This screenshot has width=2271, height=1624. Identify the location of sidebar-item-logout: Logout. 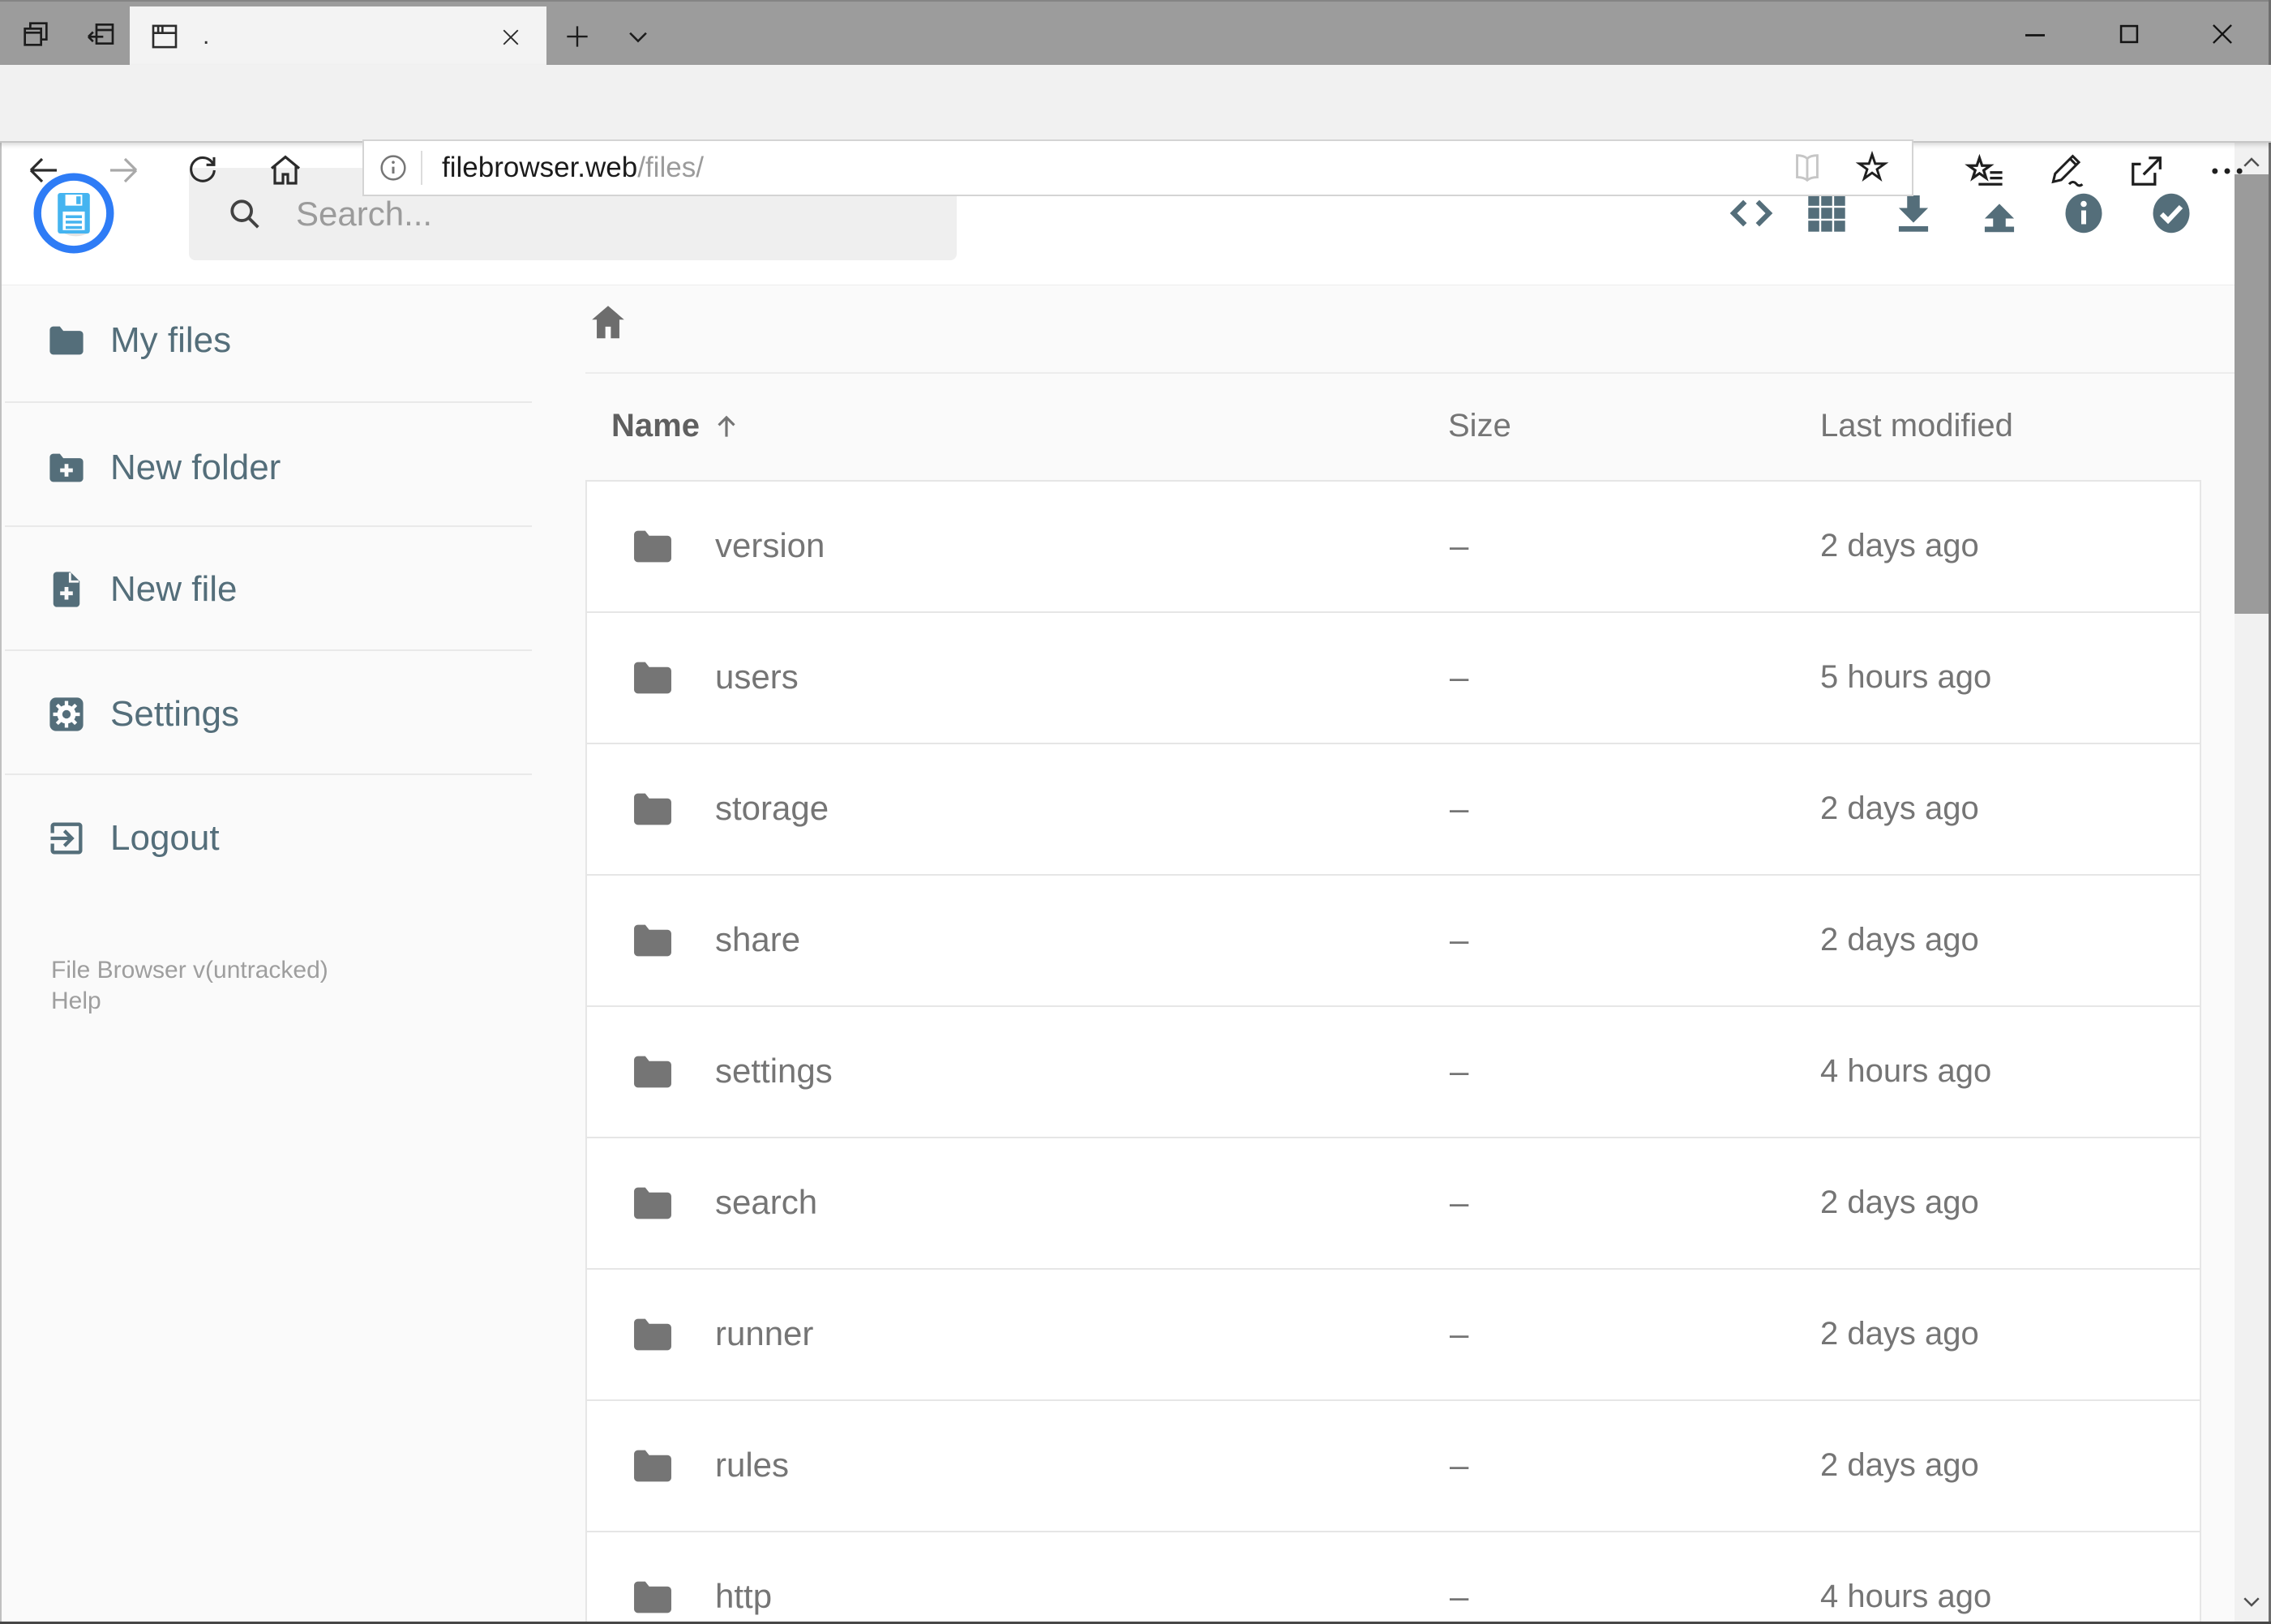
(284, 839).